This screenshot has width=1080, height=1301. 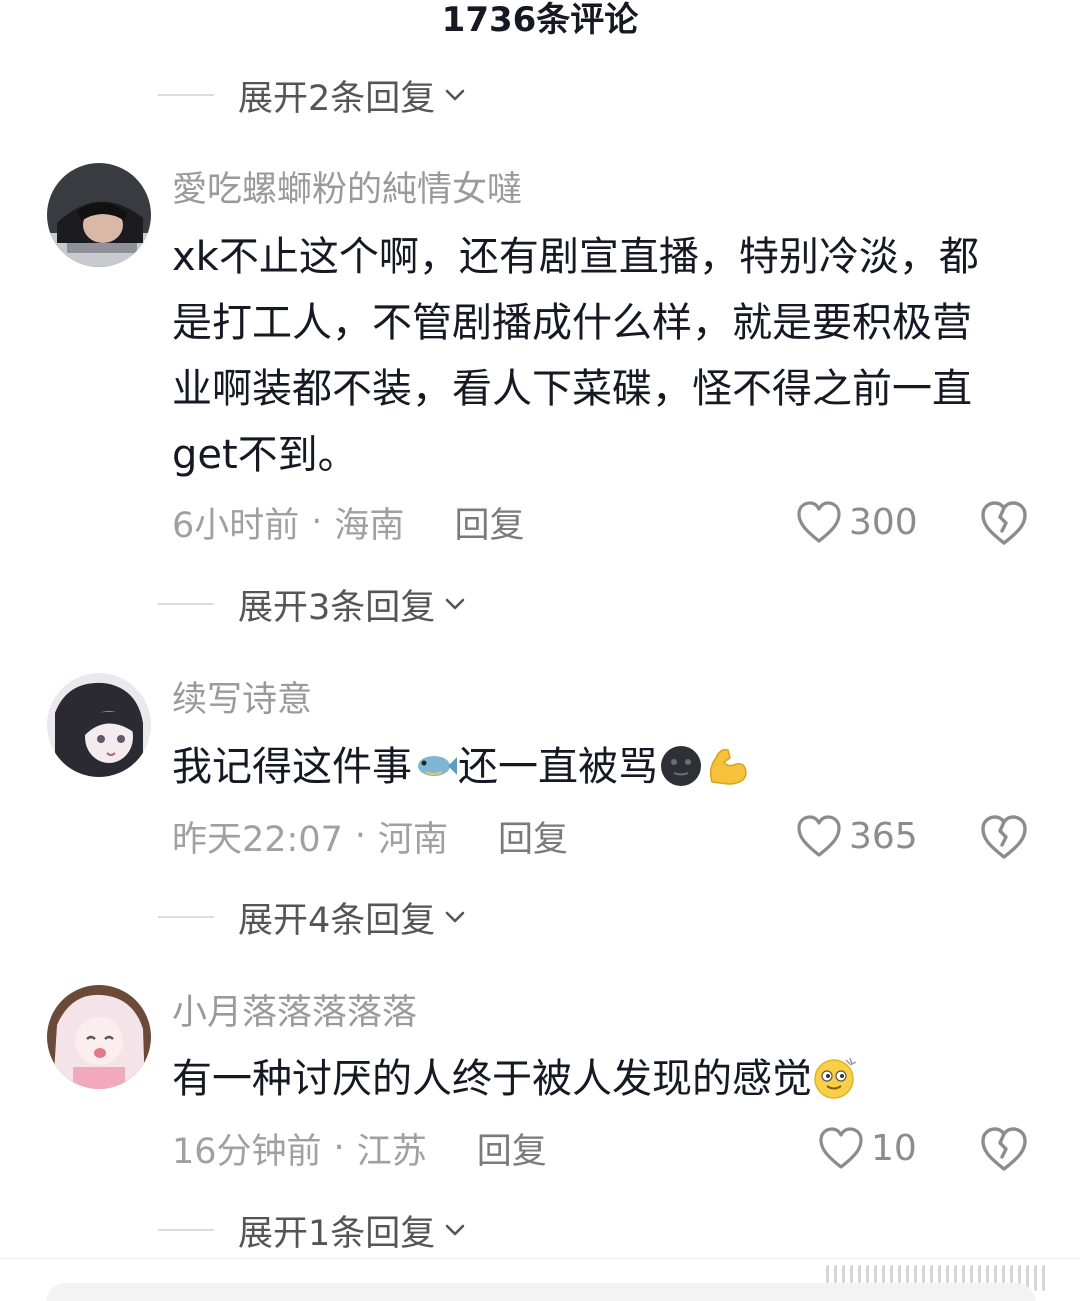 I want to click on like-count: 10, so click(x=894, y=1148).